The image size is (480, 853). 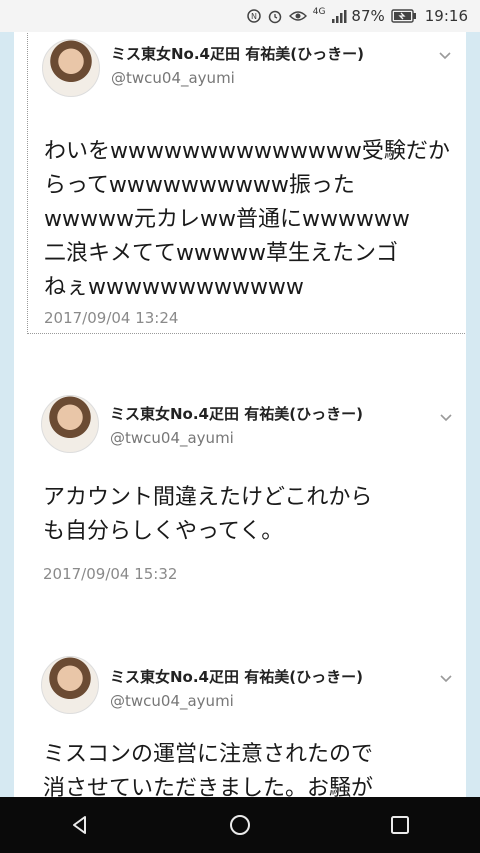 What do you see at coordinates (208, 769) in the screenshot?
I see `tweet-text: ミスコンの運営に注意されたので 消させていただきました。お騒が` at bounding box center [208, 769].